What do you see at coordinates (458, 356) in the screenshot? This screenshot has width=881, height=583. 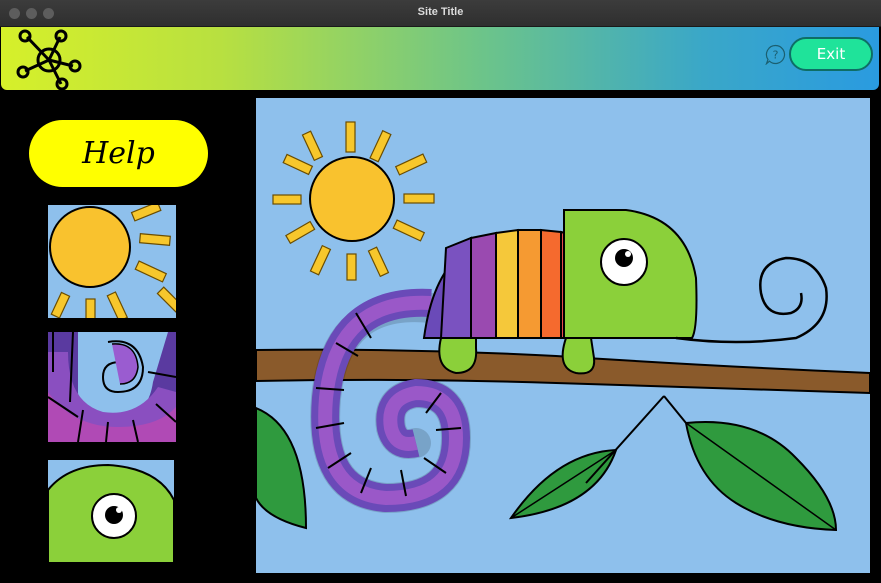 I see `back-leg-drawing` at bounding box center [458, 356].